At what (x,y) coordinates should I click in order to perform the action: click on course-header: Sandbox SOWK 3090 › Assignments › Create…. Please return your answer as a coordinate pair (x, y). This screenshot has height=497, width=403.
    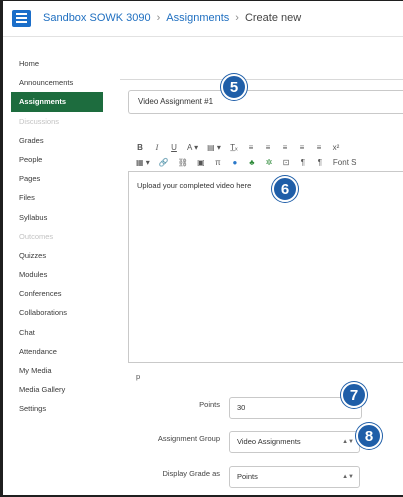
    Looking at the image, I should click on (203, 18).